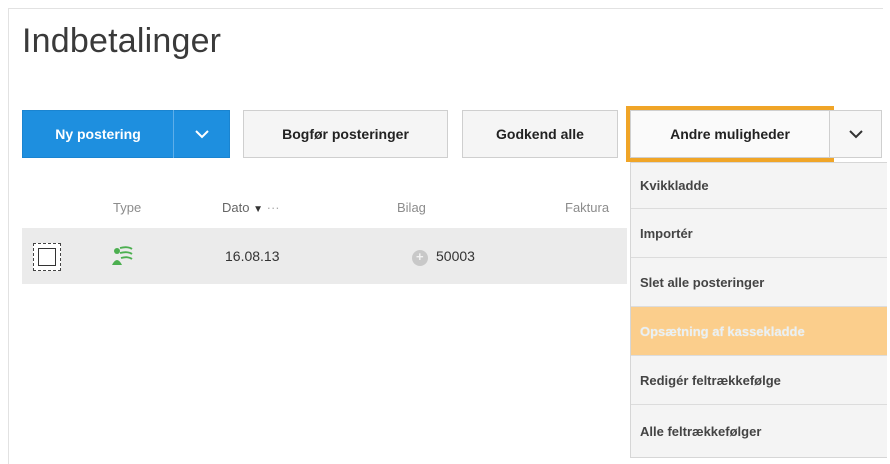 This screenshot has width=890, height=464. I want to click on row-date: 16.08.13, so click(252, 256).